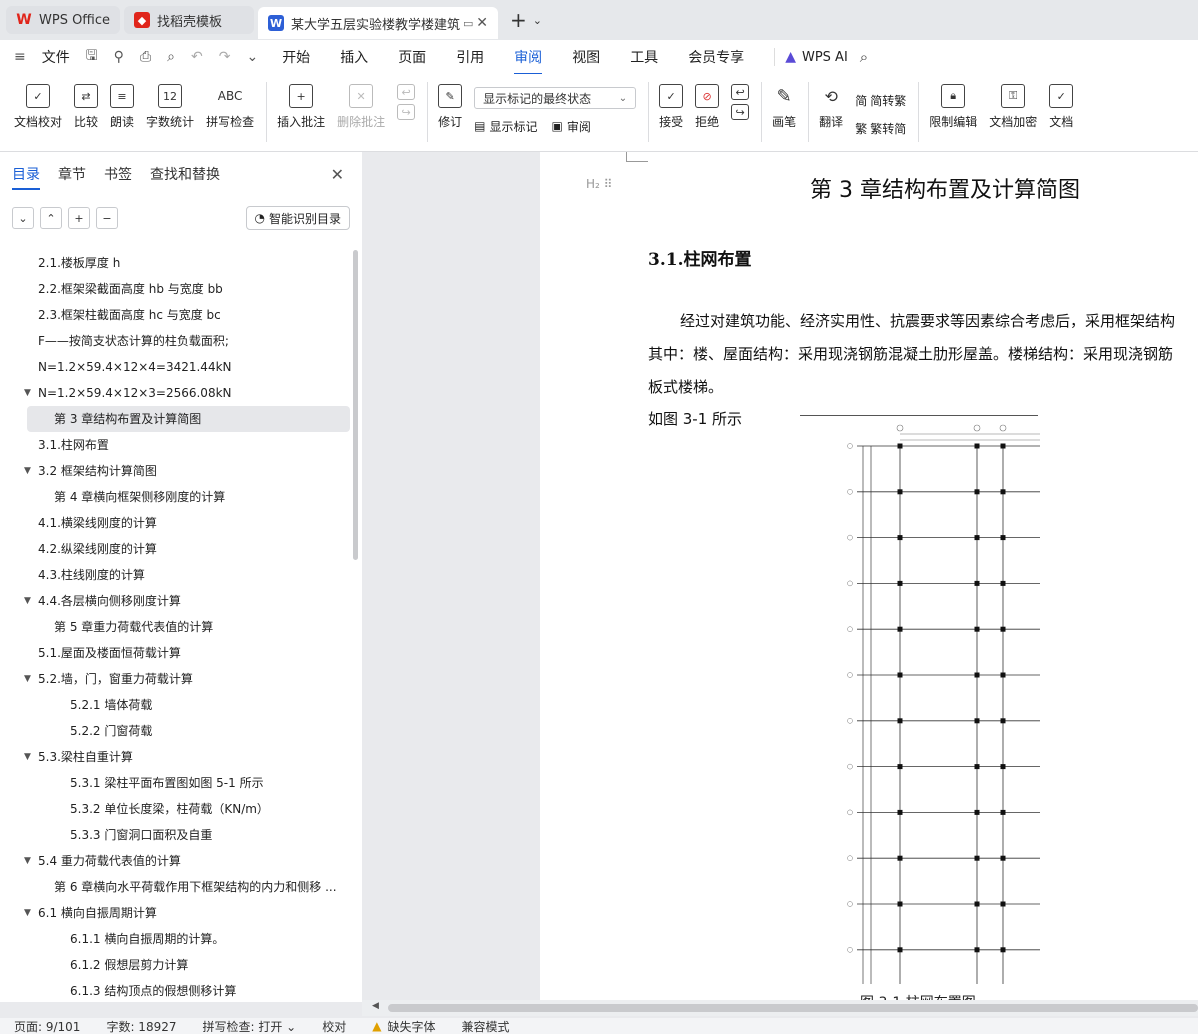 This screenshot has height=1034, width=1198. I want to click on tab-bookmarks: 书签, so click(118, 174).